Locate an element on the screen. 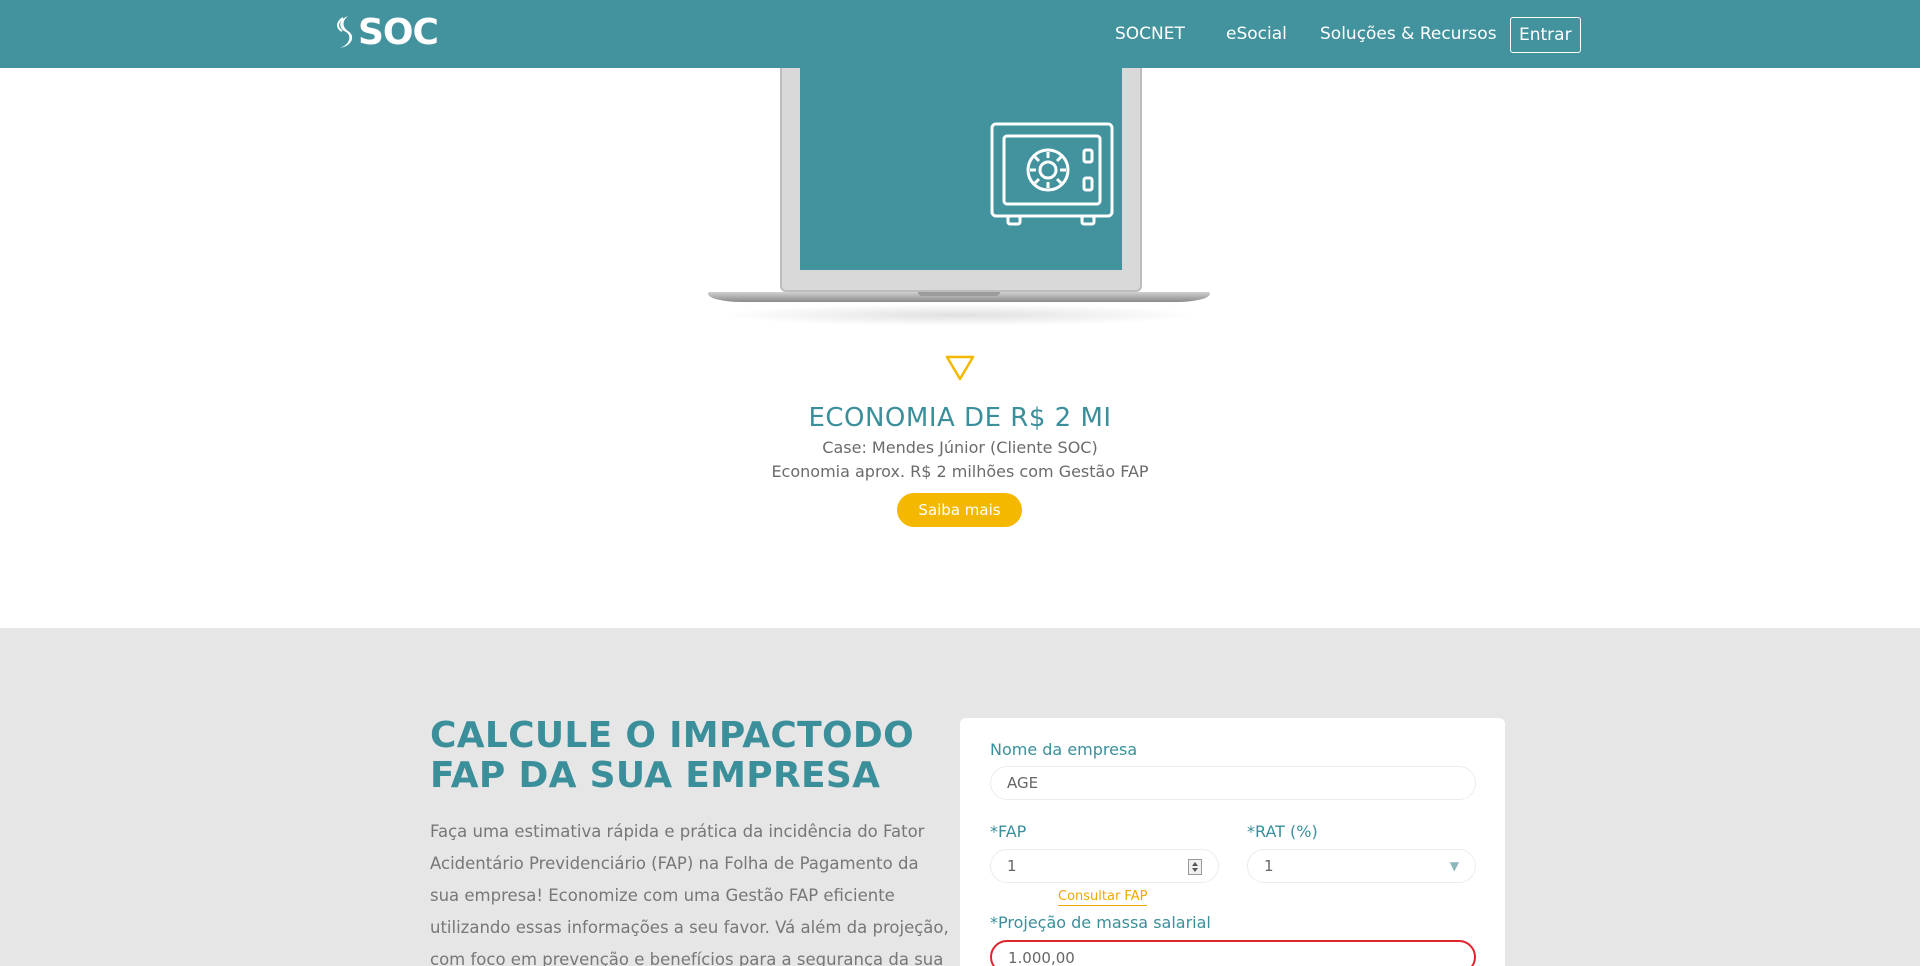  soc-logo: SOC is located at coordinates (386, 32).